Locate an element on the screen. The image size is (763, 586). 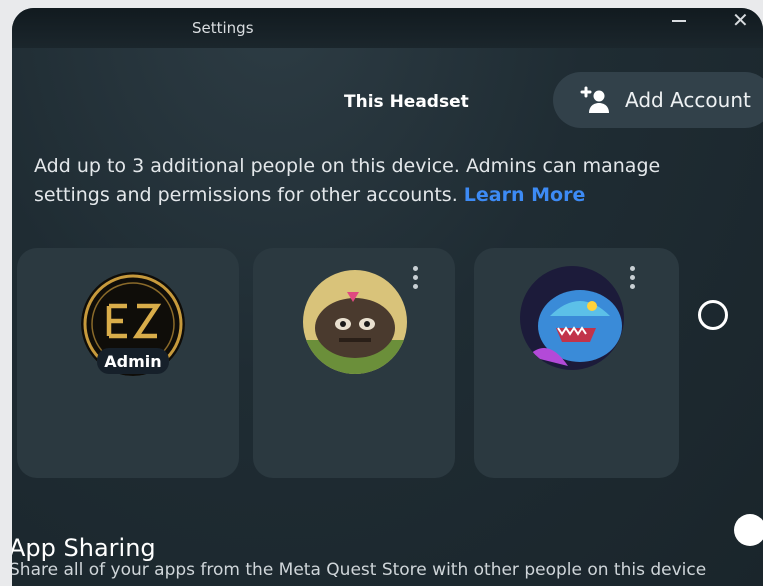
minimize-icon is located at coordinates (679, 21).